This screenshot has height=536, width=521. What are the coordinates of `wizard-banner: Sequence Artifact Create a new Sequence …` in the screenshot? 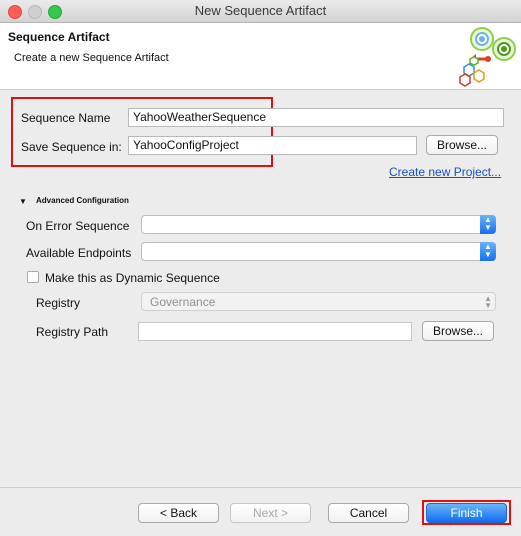 It's located at (260, 56).